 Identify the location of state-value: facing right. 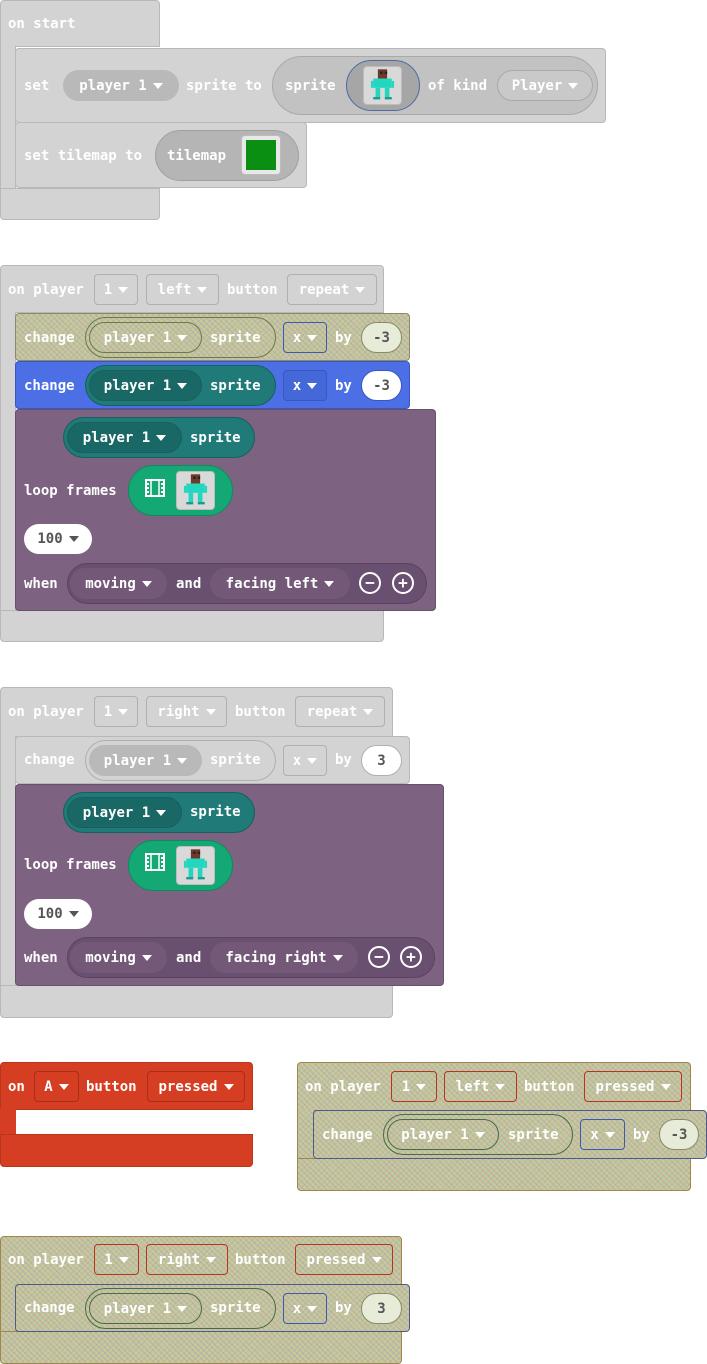
(276, 957).